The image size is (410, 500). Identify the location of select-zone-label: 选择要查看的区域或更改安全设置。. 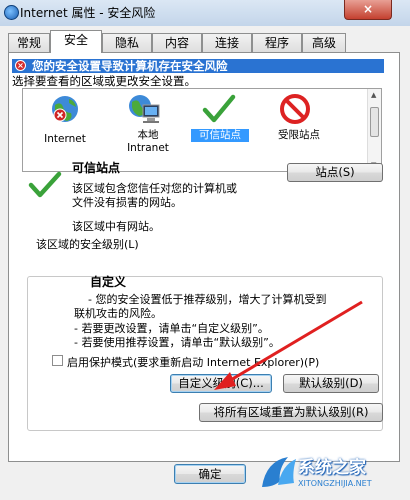
(104, 81).